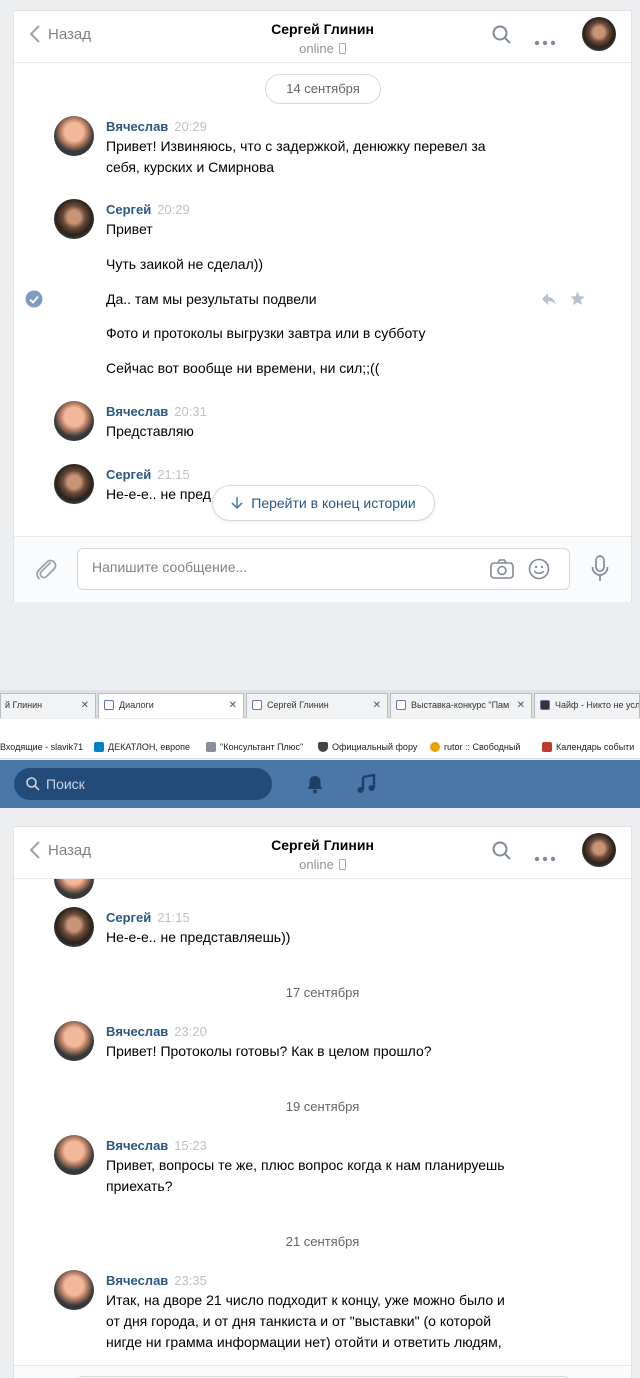 Image resolution: width=640 pixels, height=1378 pixels. Describe the element at coordinates (461, 705) in the screenshot. I see `browser-tab: Выставка-конкурс "Пам ✕` at that location.